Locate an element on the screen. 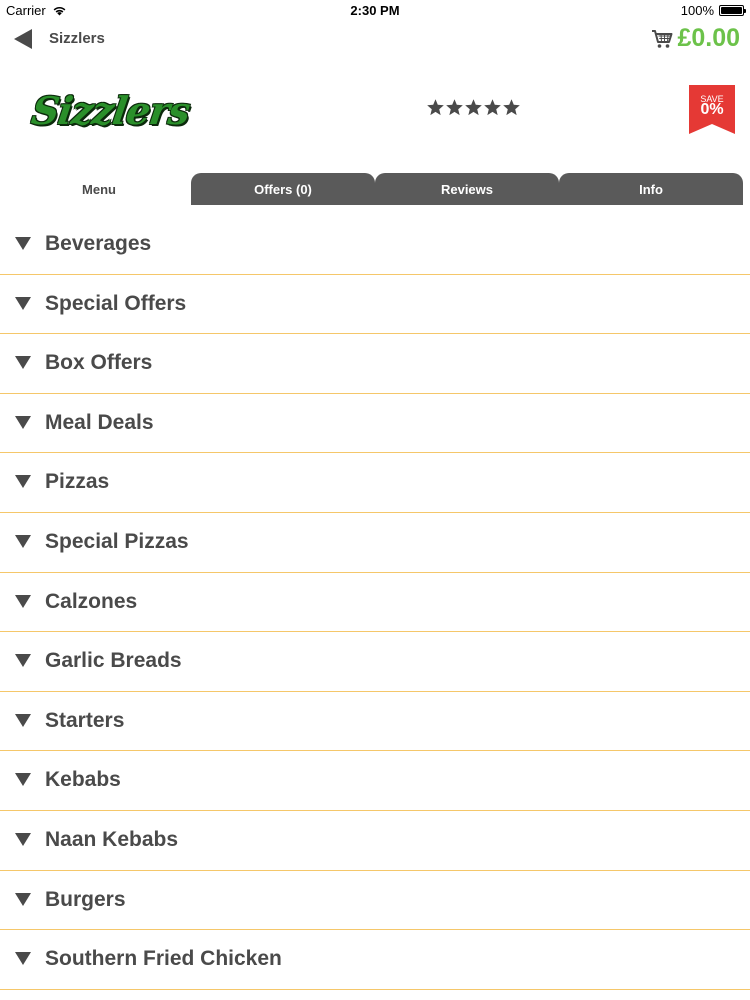 Image resolution: width=750 pixels, height=1000 pixels. back-arrow-icon is located at coordinates (23, 39).